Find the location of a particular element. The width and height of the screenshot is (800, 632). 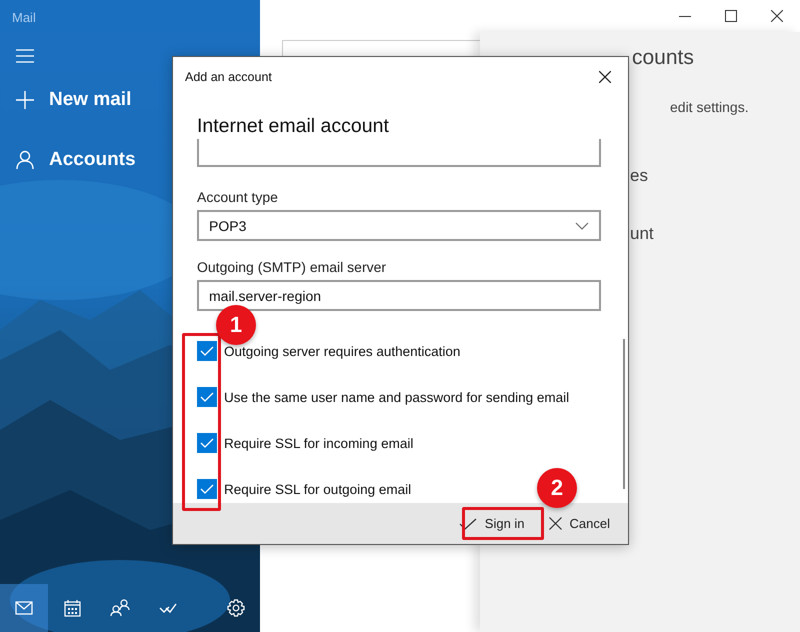

smtp-server-field: mail.server-region is located at coordinates (399, 295).